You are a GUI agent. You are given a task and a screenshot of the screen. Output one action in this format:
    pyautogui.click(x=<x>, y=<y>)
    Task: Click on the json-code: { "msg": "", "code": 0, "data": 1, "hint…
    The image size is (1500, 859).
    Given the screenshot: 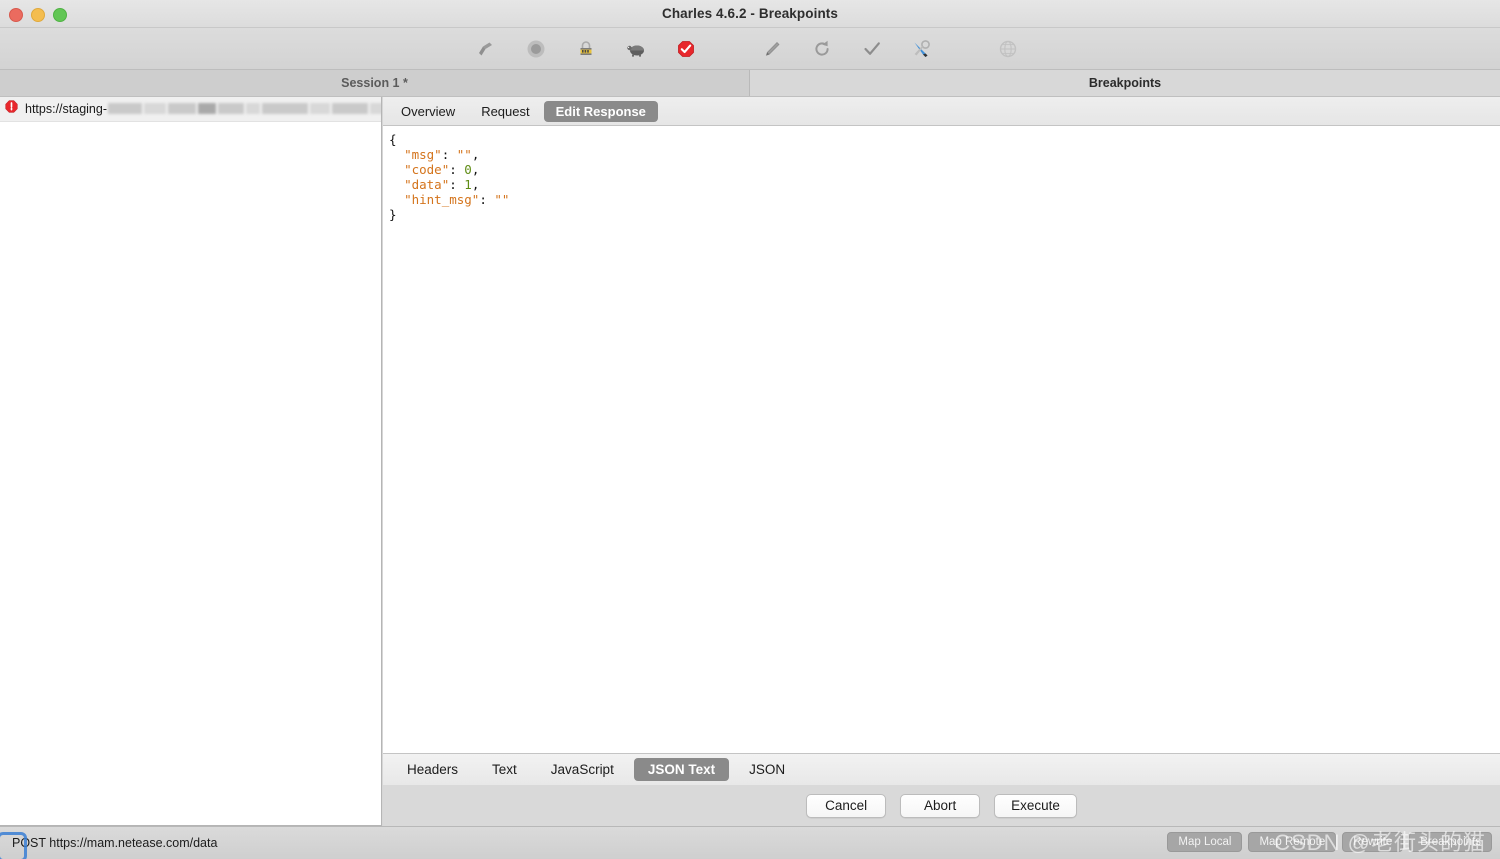 What is the action you would take?
    pyautogui.click(x=941, y=174)
    